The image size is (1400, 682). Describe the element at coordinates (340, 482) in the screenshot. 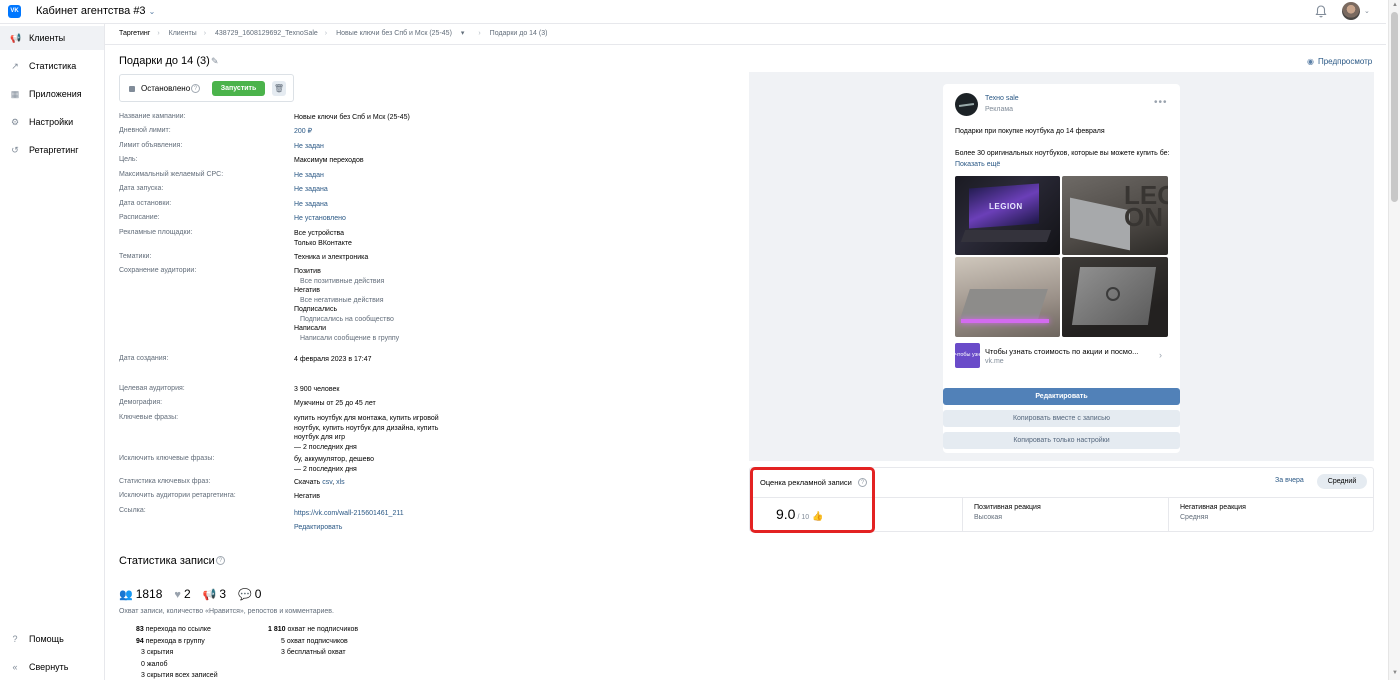

I see `download-xls-link: xls` at that location.